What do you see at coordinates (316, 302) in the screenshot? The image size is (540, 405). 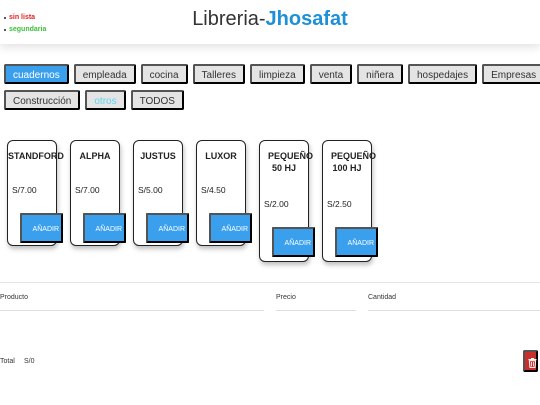 I see `column-header-precio: Precio` at bounding box center [316, 302].